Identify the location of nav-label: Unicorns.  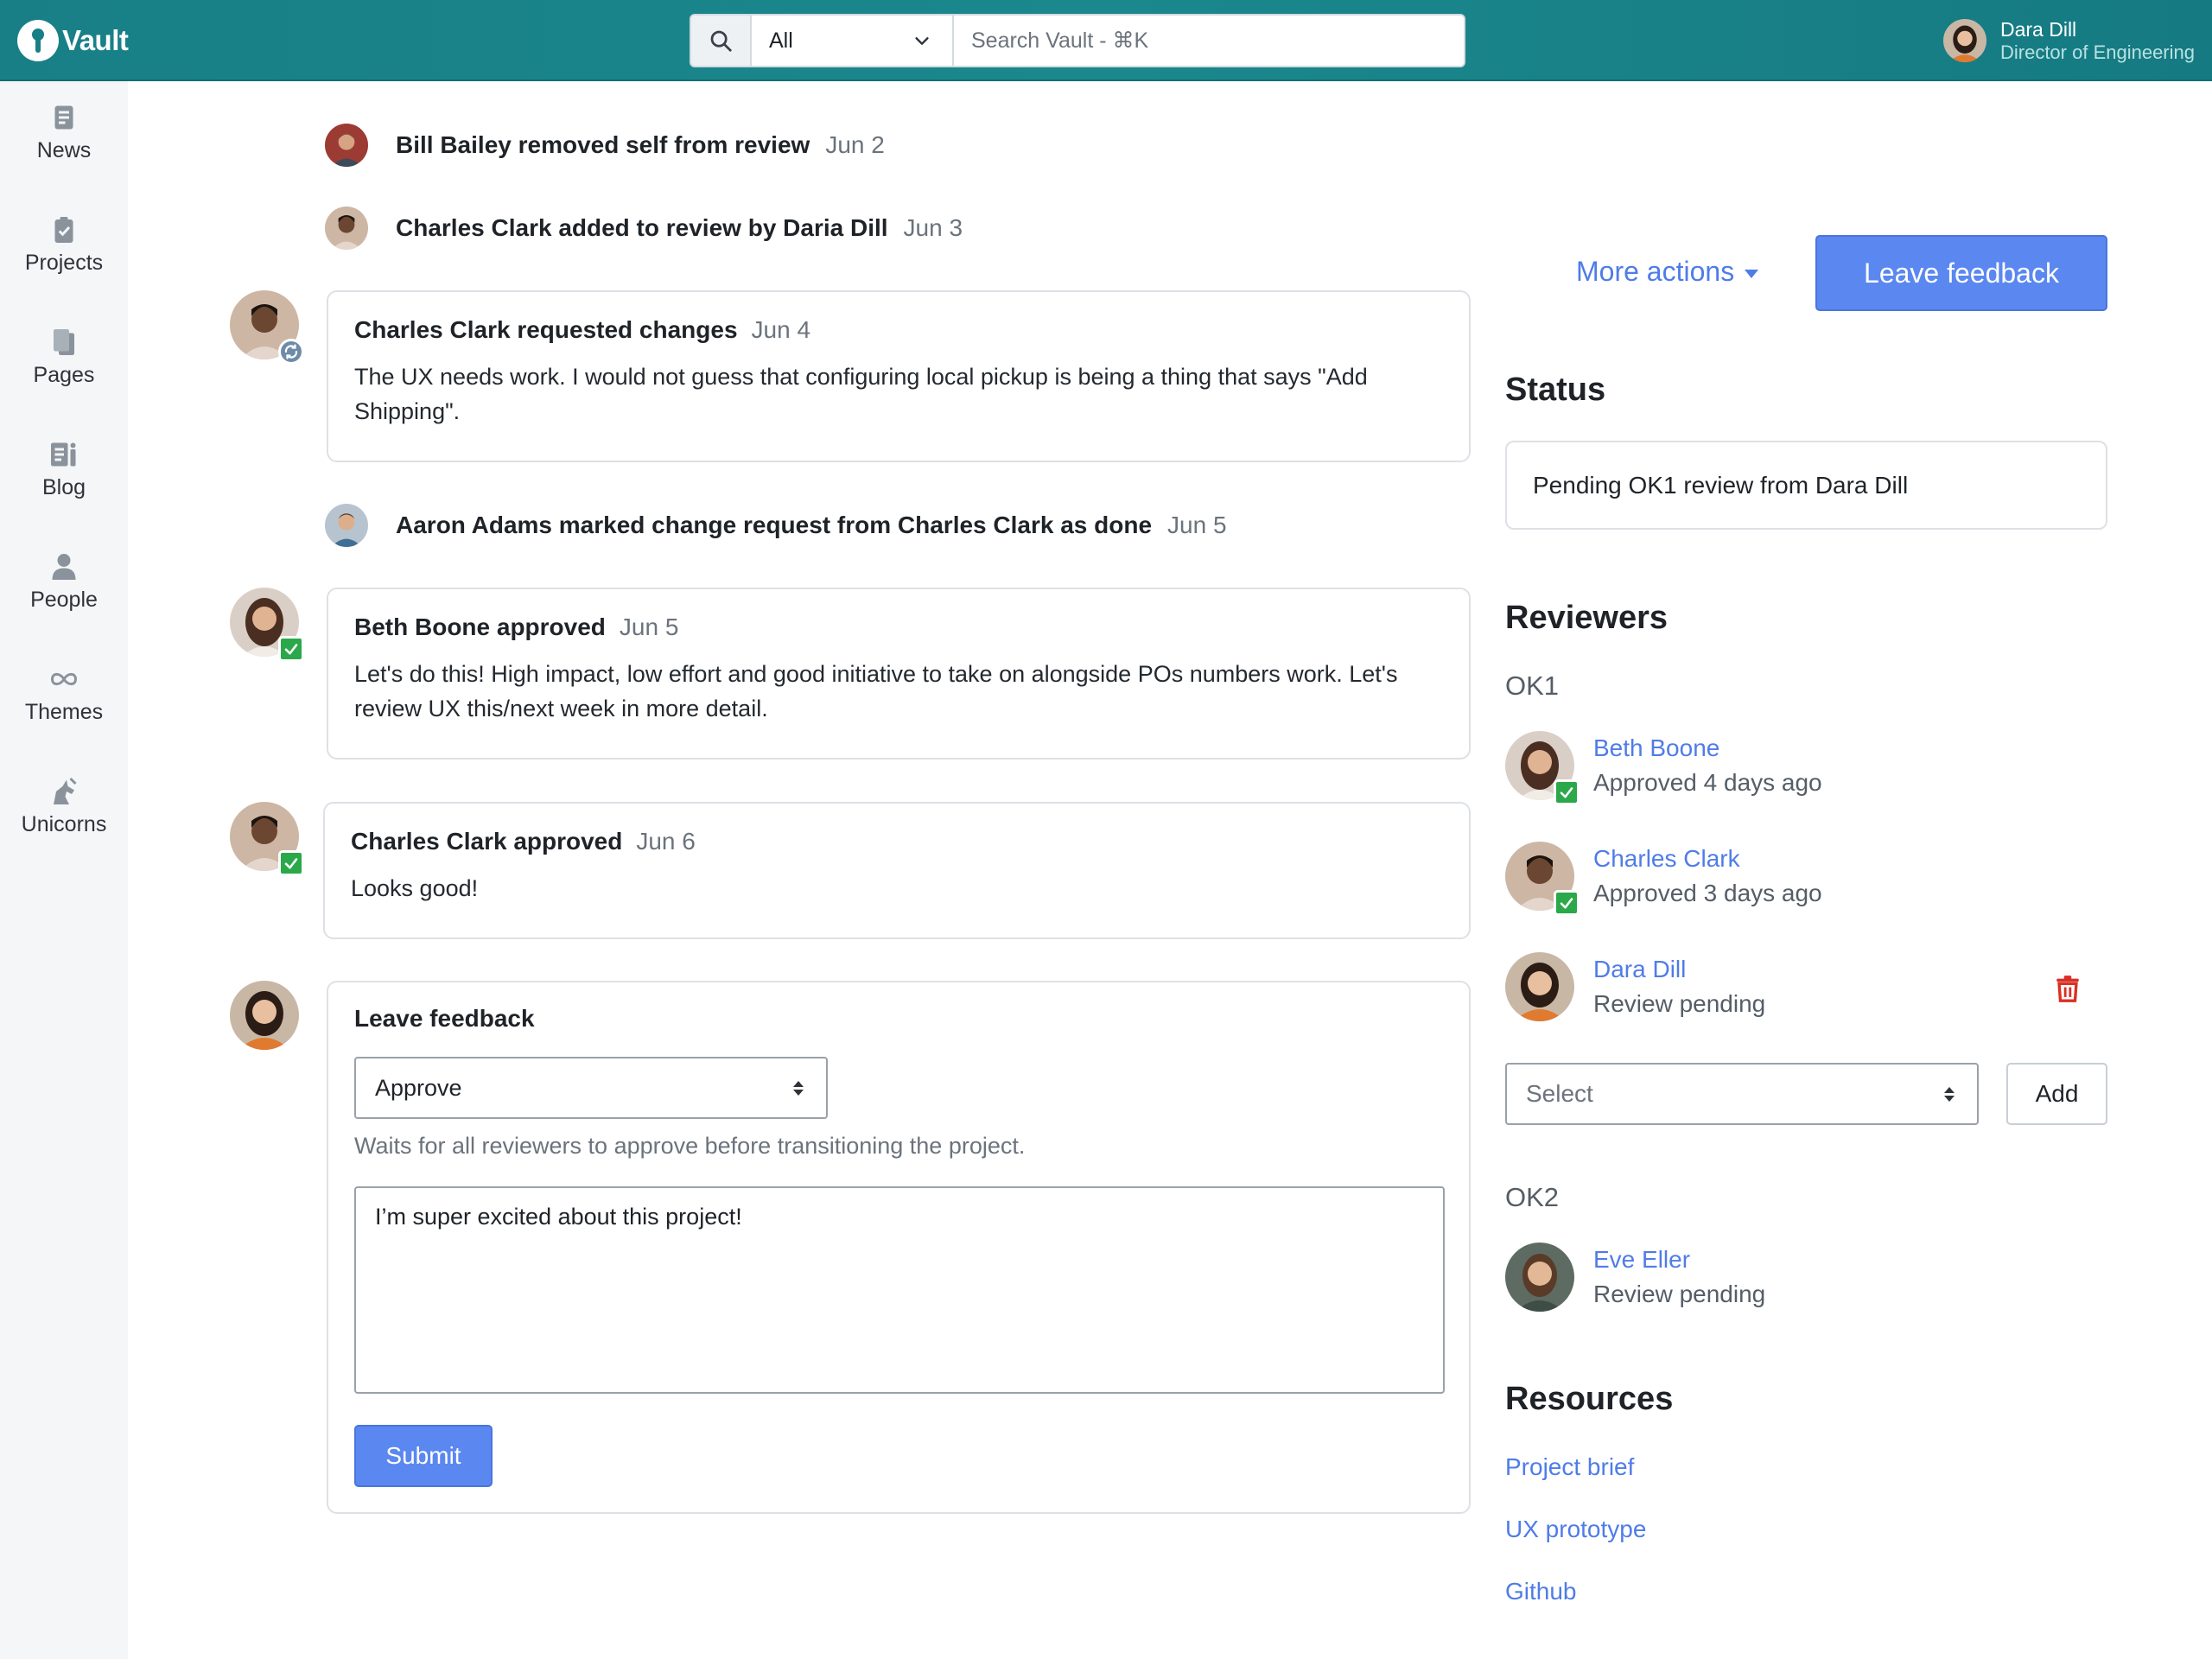
(64, 824).